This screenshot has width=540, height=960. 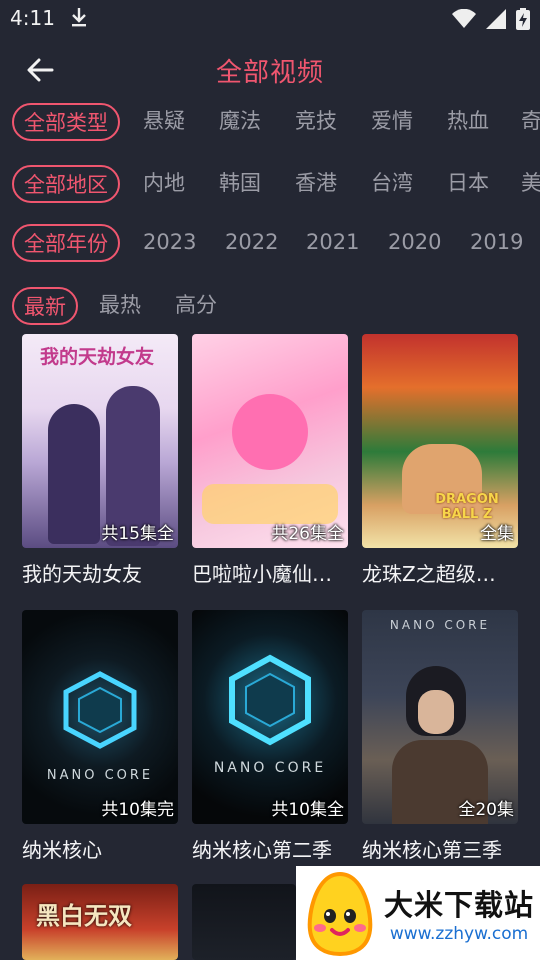 What do you see at coordinates (486, 810) in the screenshot?
I see `episode-badge: 全20集` at bounding box center [486, 810].